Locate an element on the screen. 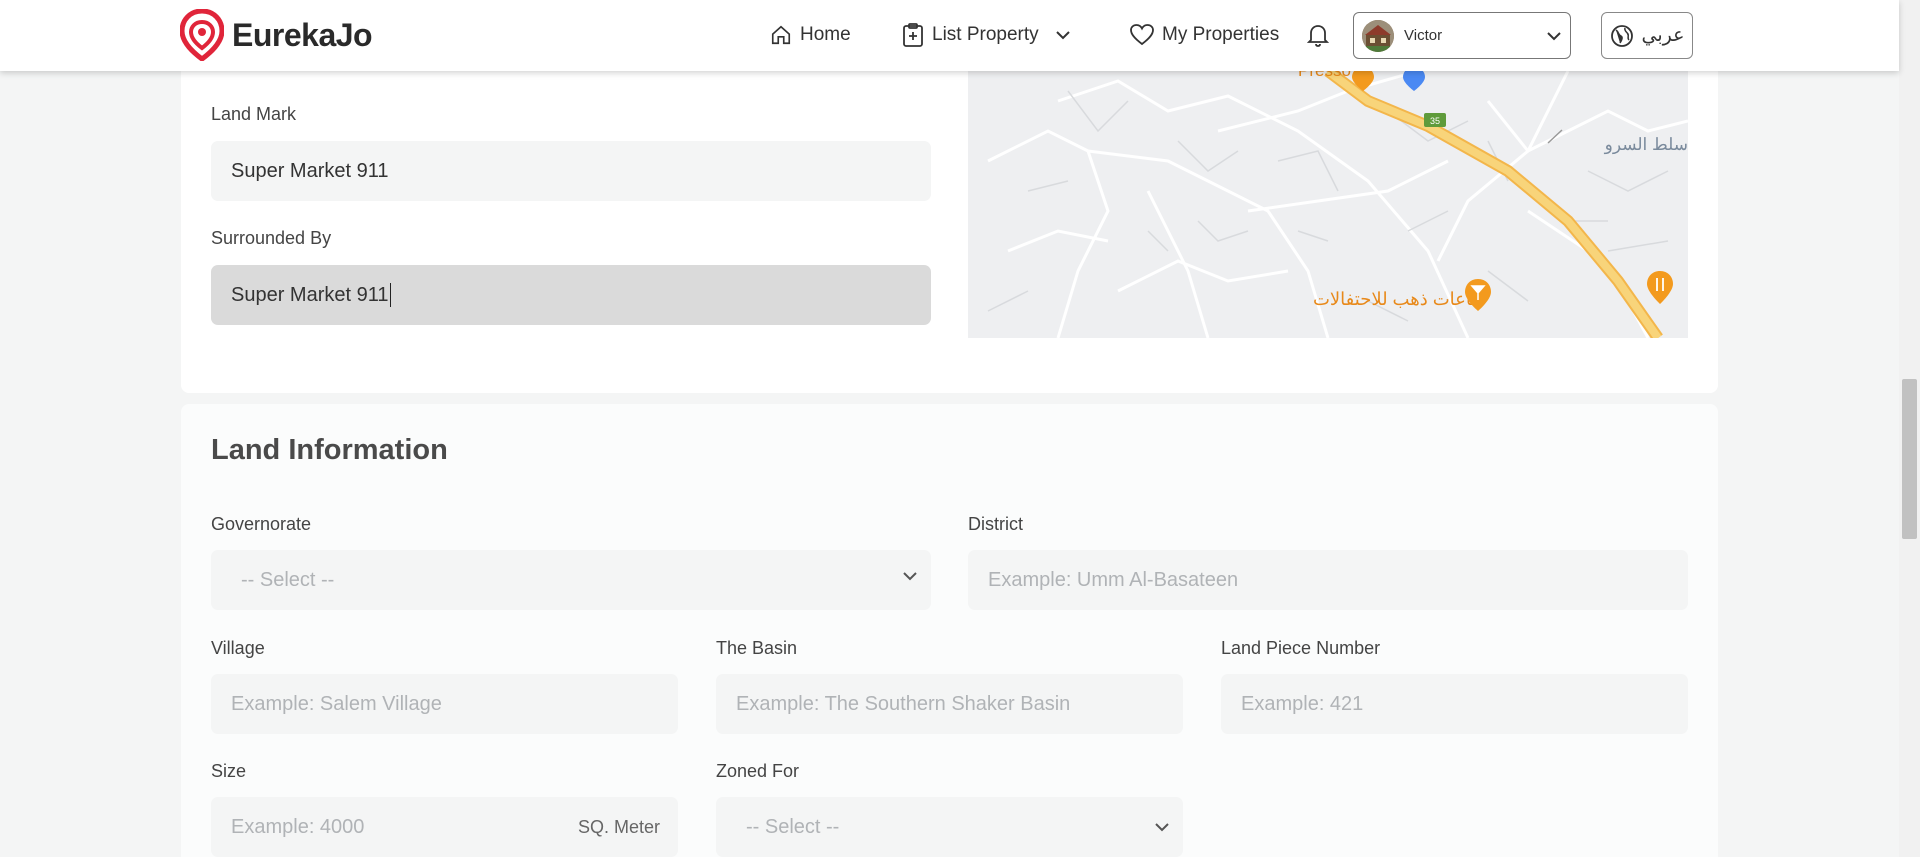  size-placeholder: Example: 4000 is located at coordinates (298, 826).